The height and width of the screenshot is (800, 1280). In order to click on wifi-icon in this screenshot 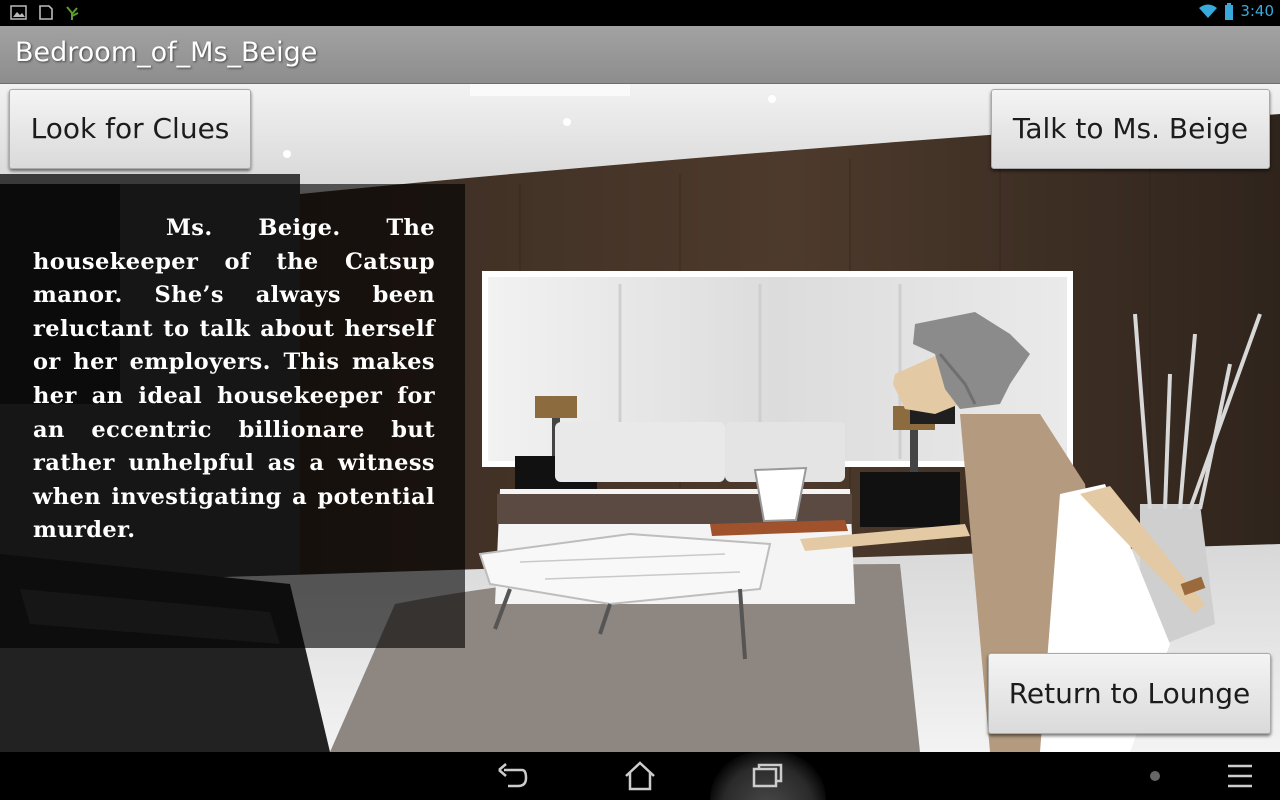, I will do `click(1208, 11)`.